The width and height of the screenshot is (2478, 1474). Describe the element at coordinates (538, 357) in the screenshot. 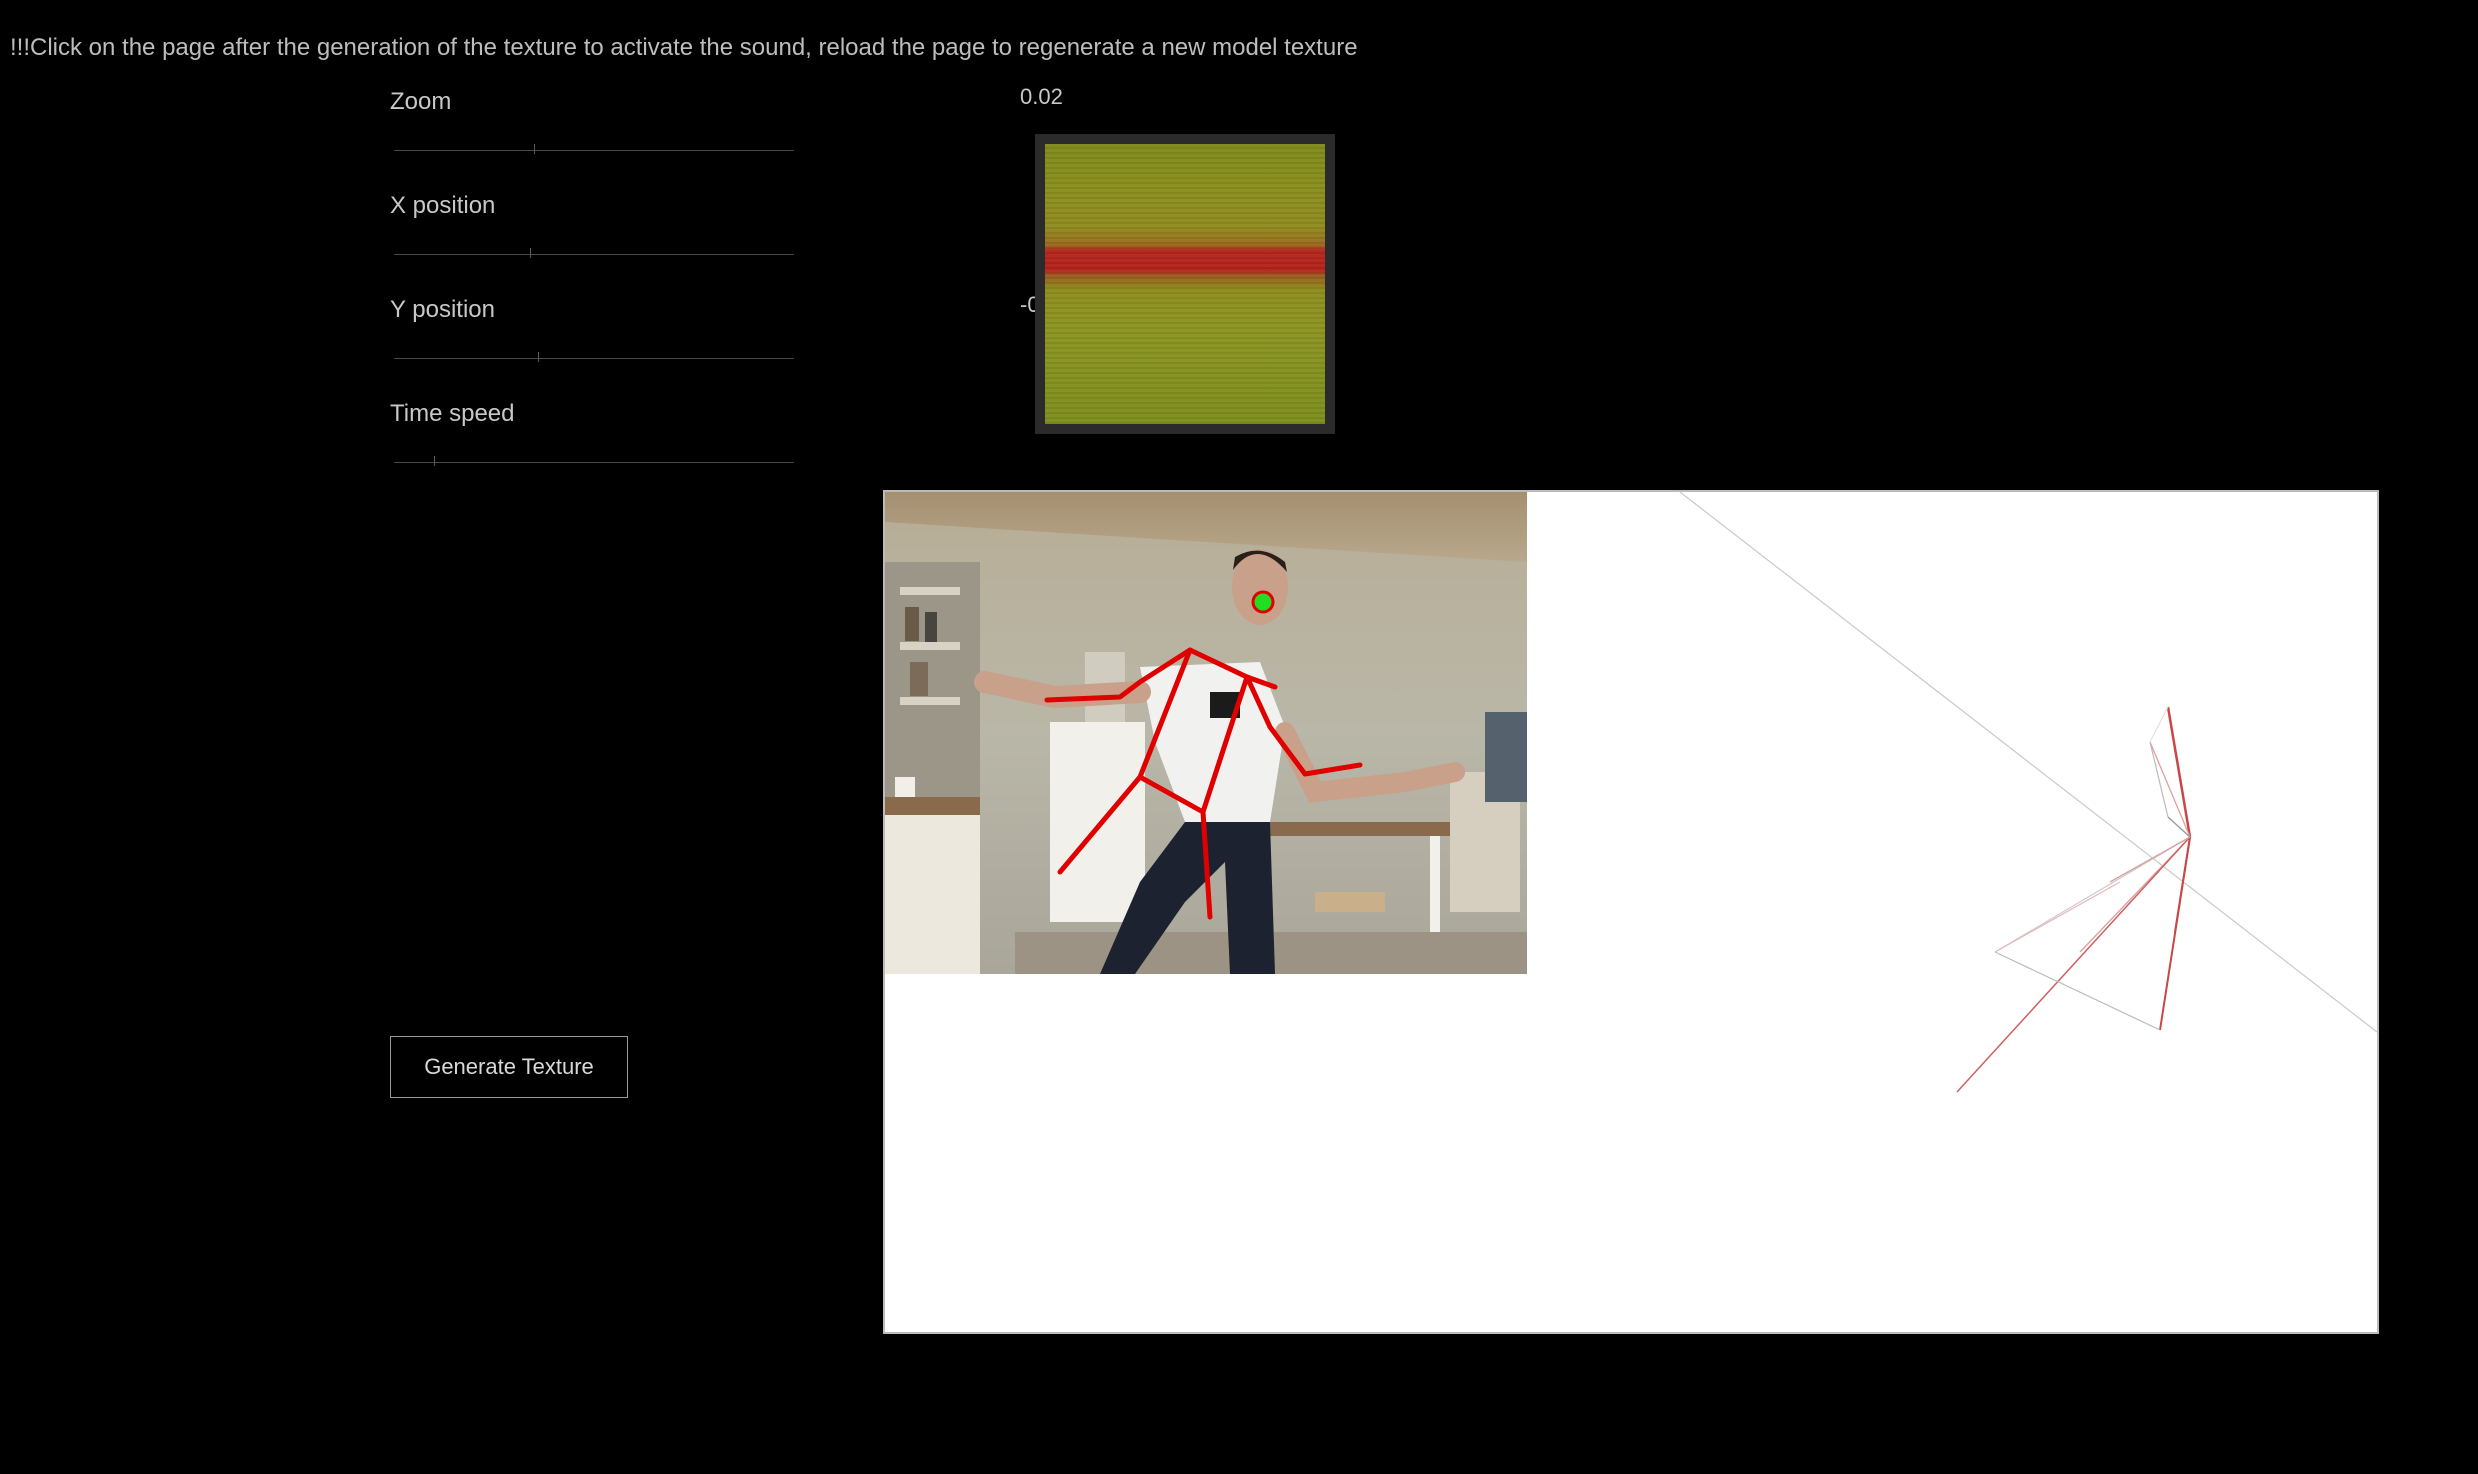

I see `y-position-slider-thumb` at that location.